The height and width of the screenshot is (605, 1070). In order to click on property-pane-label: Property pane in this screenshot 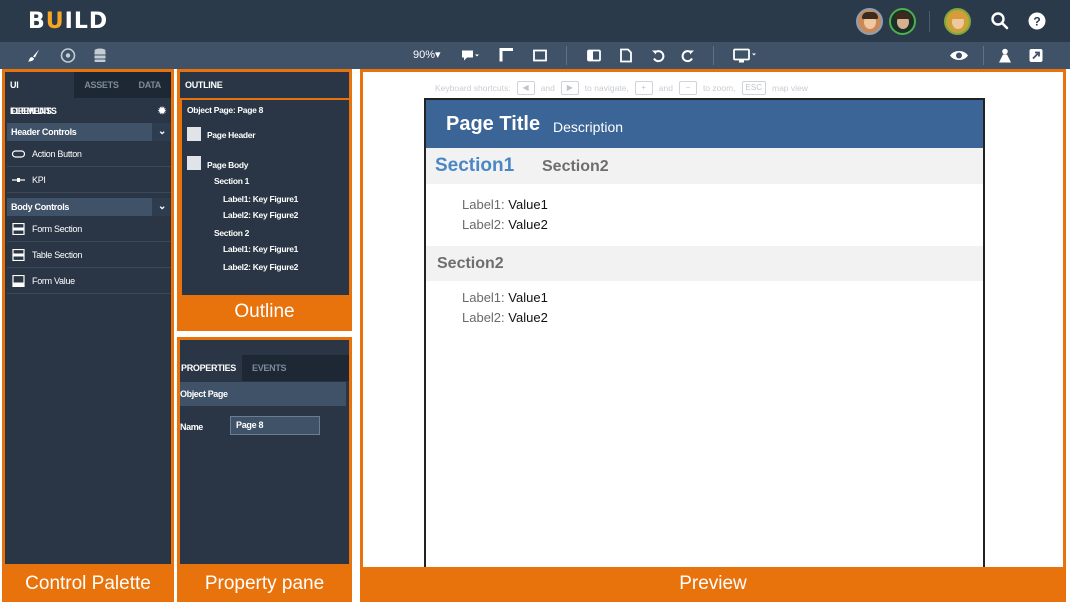, I will do `click(264, 584)`.